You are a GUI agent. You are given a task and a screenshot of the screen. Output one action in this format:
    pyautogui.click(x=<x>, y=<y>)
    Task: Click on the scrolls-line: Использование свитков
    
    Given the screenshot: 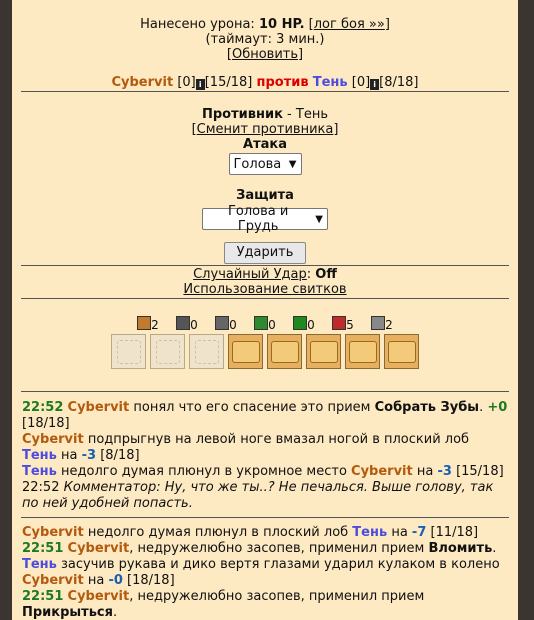 What is the action you would take?
    pyautogui.click(x=265, y=289)
    